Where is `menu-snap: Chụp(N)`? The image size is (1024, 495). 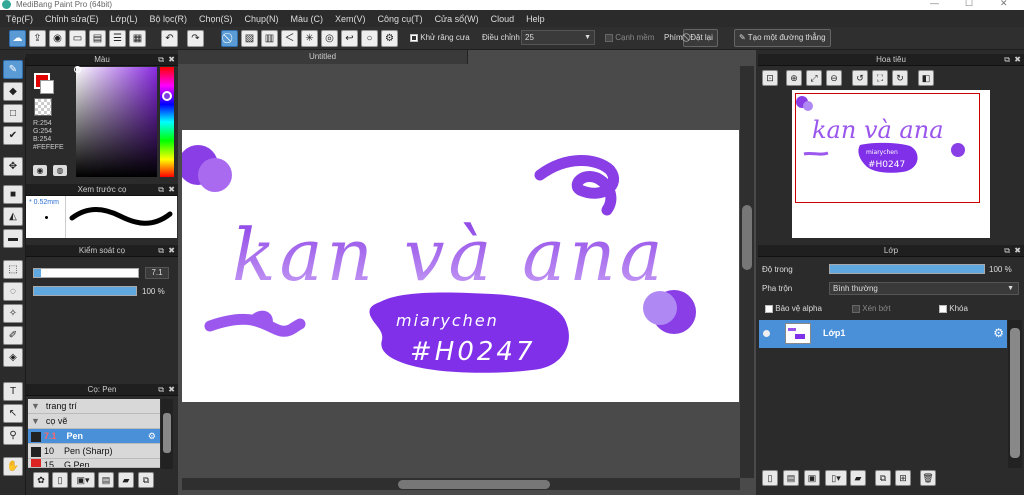
menu-snap: Chụp(N) is located at coordinates (262, 19).